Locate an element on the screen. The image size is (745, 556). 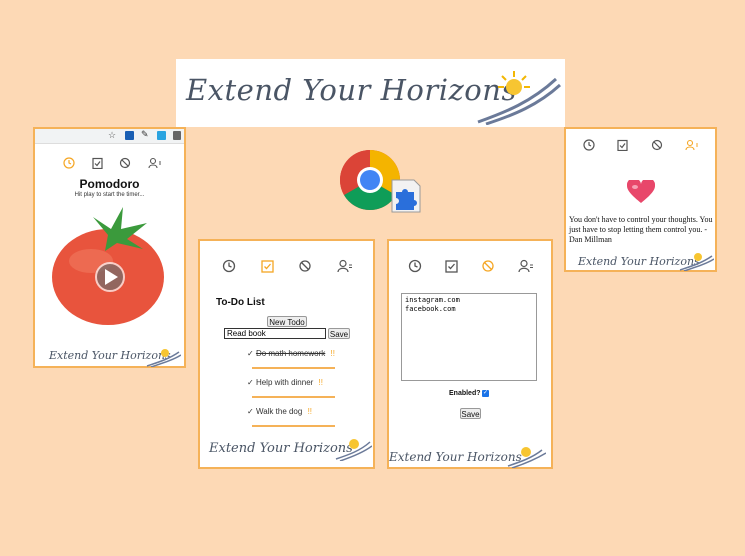
new-todo-button: New Todo is located at coordinates (287, 321).